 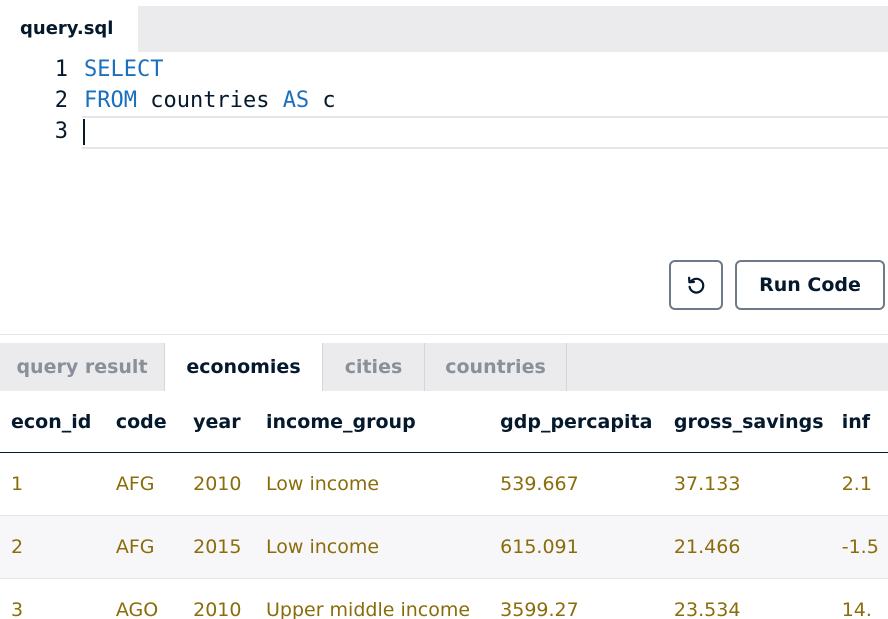 I want to click on code-text: FROM countries AS c, so click(x=210, y=100).